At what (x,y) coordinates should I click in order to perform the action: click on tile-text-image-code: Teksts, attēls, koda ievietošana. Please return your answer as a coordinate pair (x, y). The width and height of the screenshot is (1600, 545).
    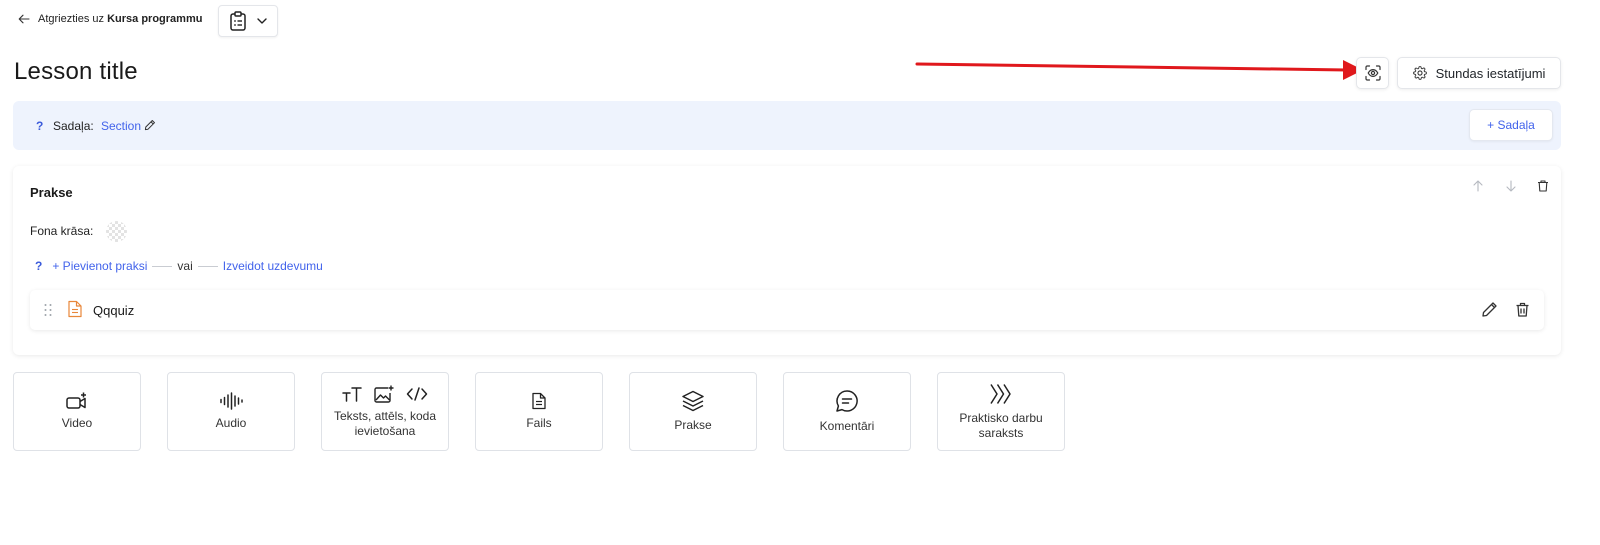
    Looking at the image, I should click on (385, 411).